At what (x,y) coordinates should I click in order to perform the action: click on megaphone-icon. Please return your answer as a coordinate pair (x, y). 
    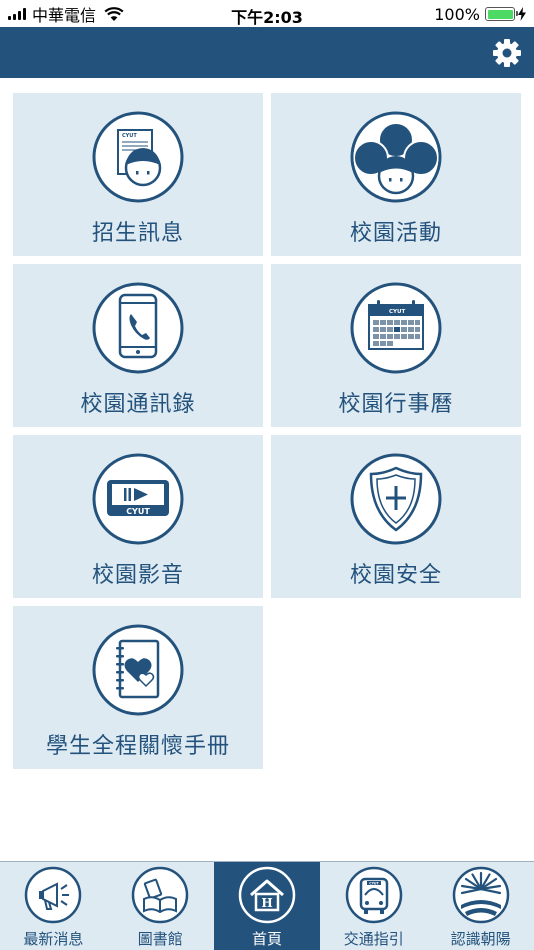
    Looking at the image, I should click on (53, 895).